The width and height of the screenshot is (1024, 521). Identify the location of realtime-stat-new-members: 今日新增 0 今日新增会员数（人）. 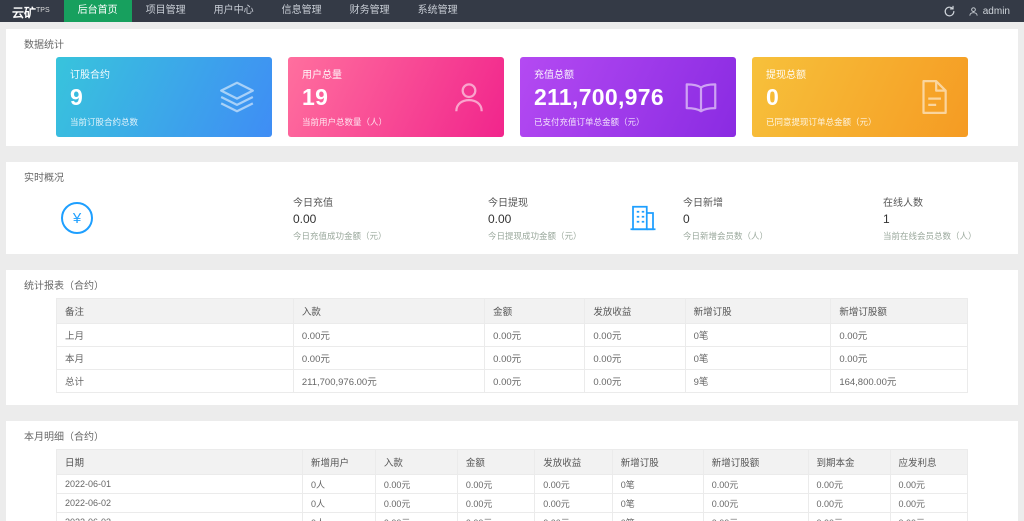
(738, 218).